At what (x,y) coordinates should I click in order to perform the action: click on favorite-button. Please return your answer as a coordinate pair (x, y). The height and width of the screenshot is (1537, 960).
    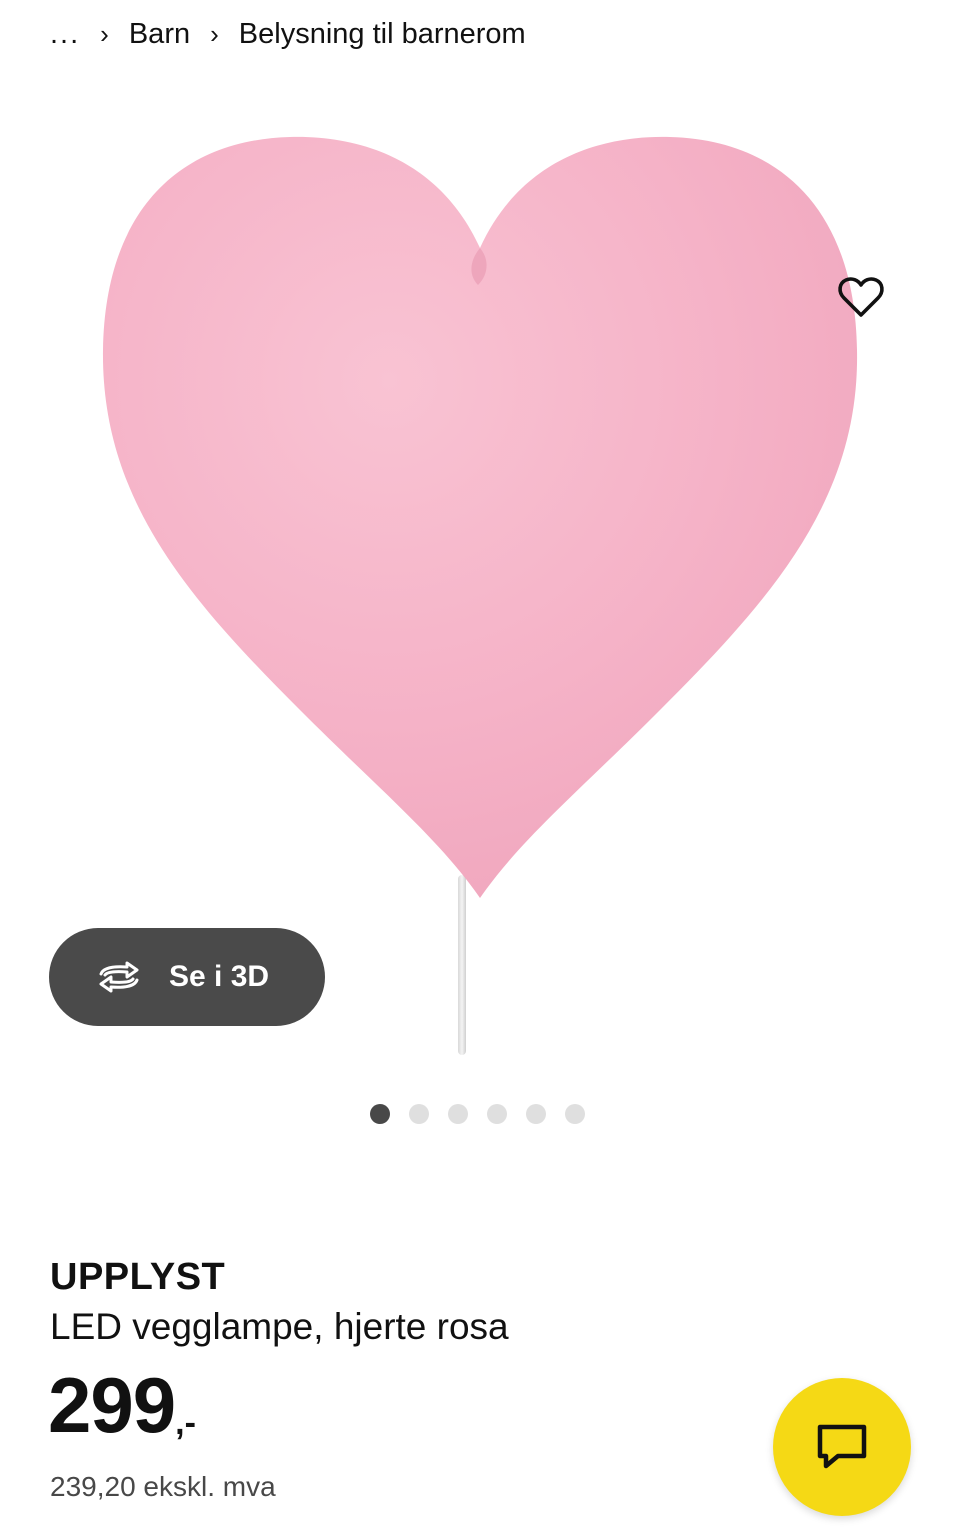
    Looking at the image, I should click on (861, 297).